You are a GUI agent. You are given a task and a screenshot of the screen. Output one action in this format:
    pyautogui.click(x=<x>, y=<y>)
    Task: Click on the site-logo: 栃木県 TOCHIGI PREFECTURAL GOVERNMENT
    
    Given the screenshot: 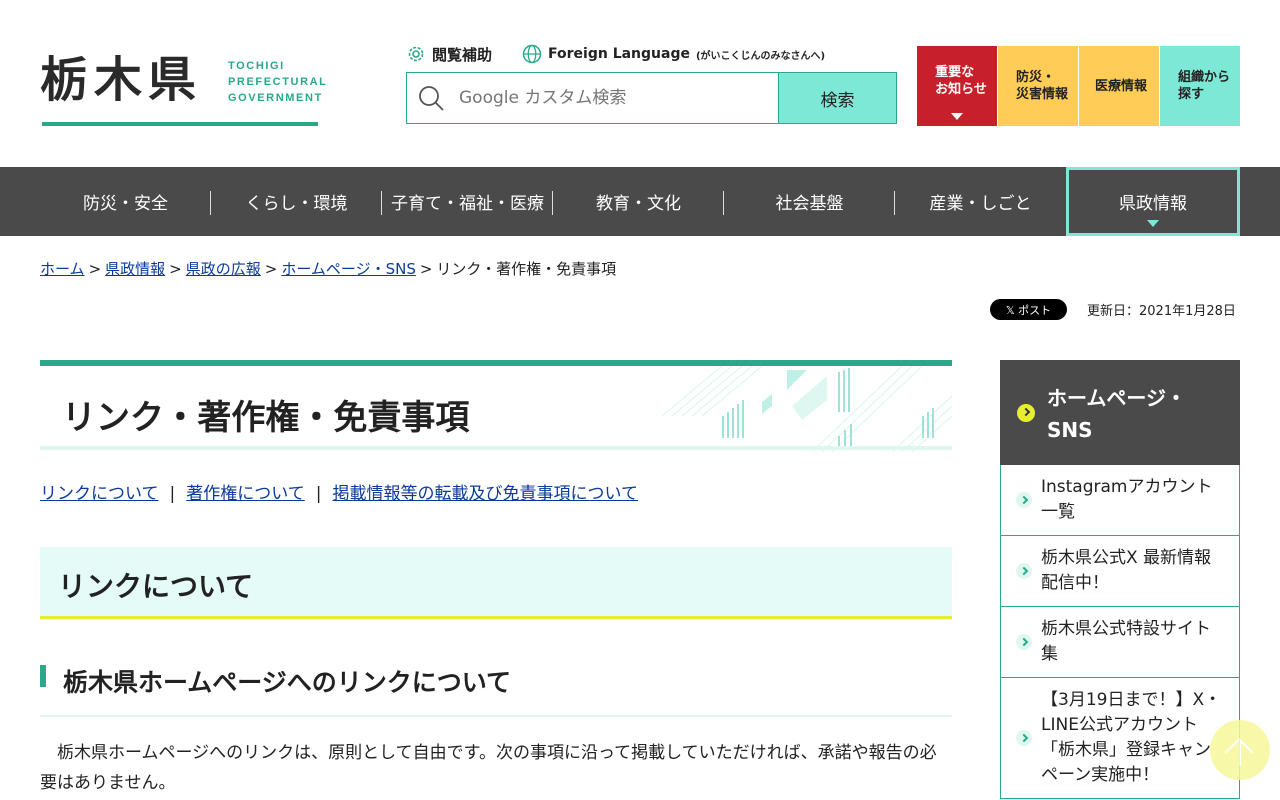 What is the action you would take?
    pyautogui.click(x=183, y=90)
    